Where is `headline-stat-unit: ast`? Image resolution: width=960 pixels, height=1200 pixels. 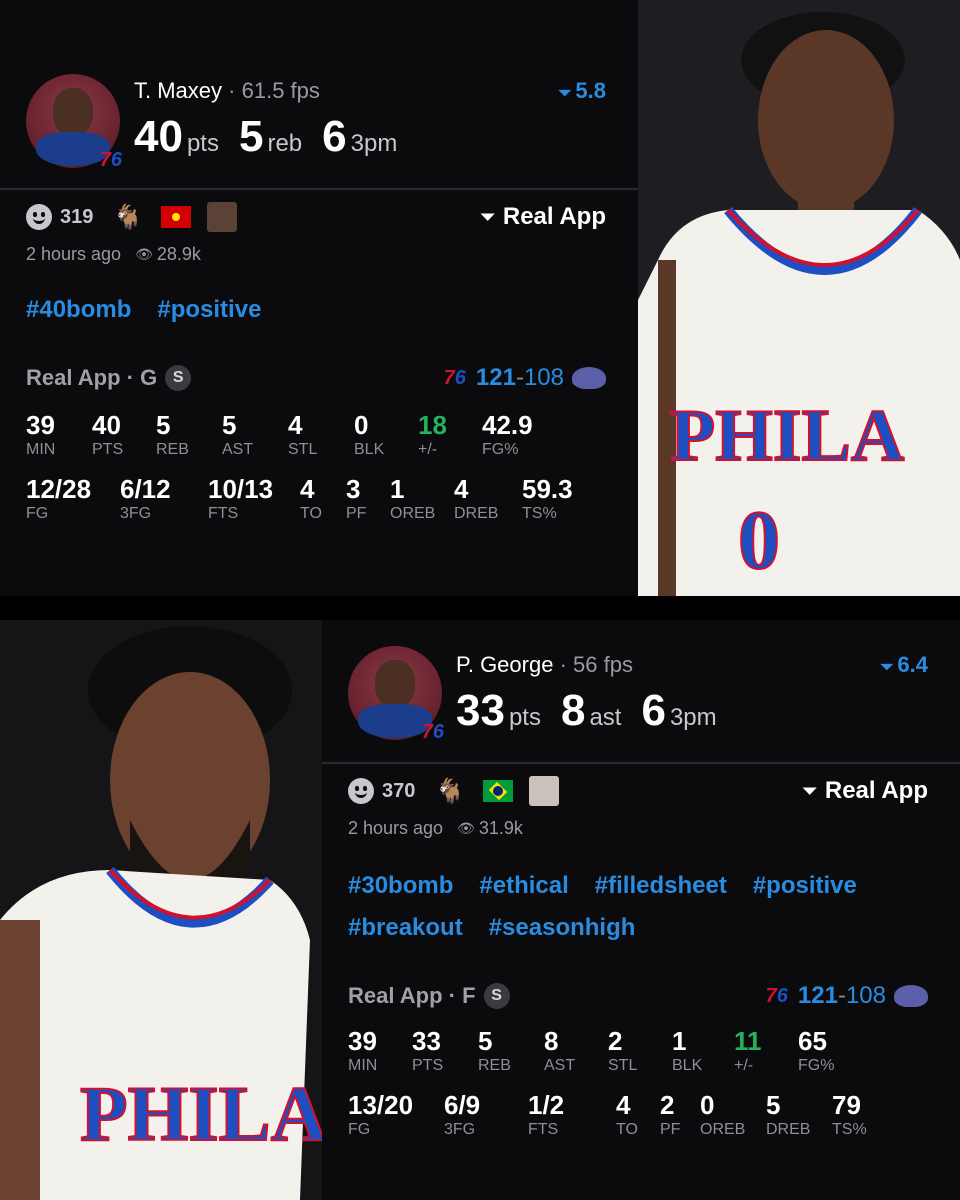
headline-stat-unit: ast is located at coordinates (605, 717).